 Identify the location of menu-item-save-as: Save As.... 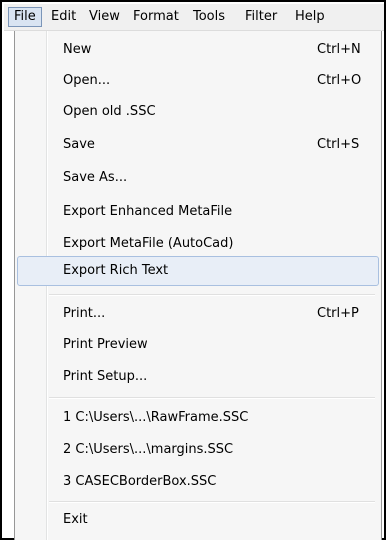
(198, 178).